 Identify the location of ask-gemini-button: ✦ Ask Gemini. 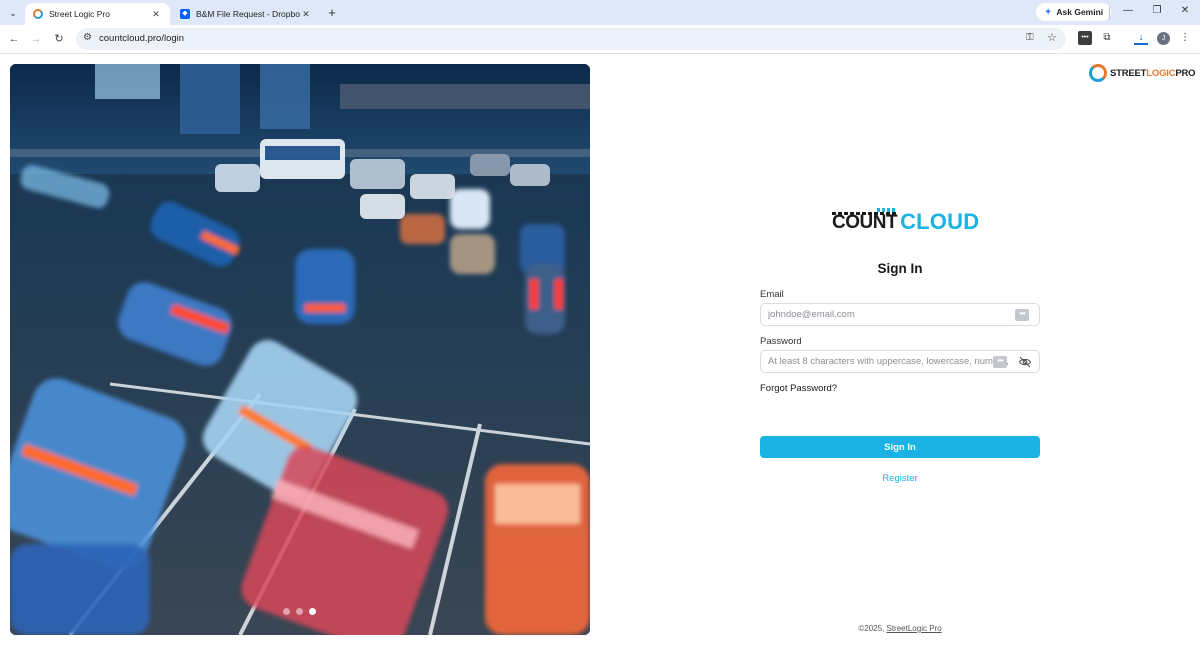
(1074, 12).